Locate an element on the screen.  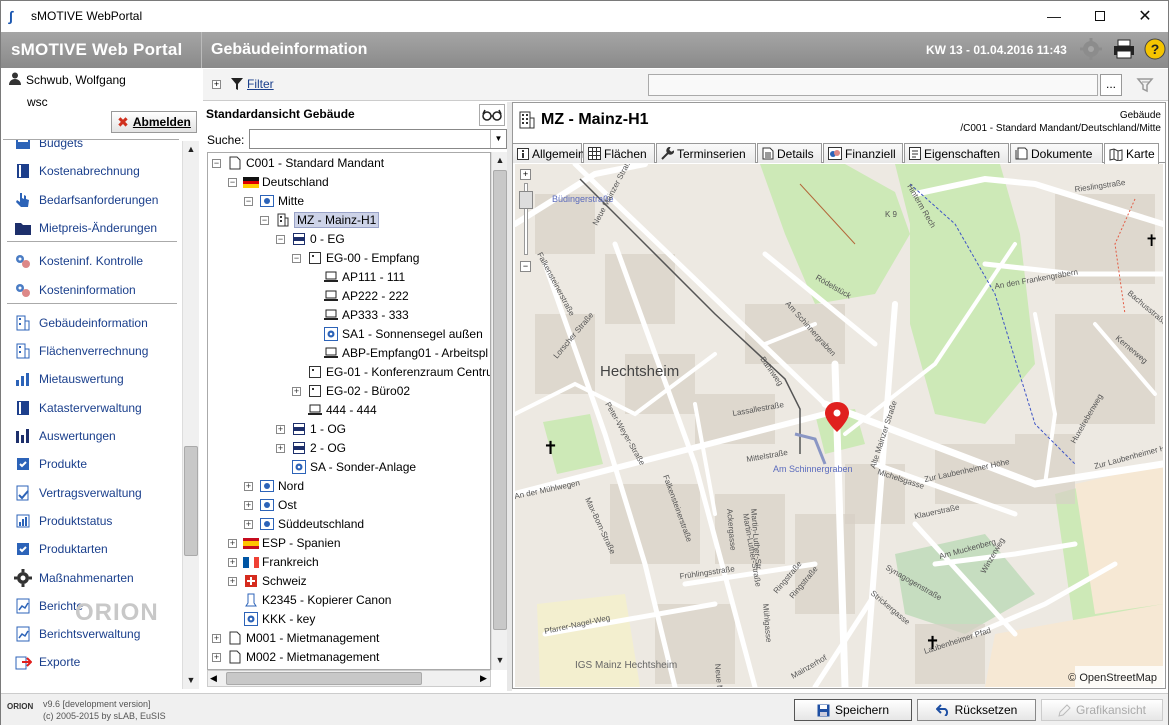
maximize-button is located at coordinates (1100, 16).